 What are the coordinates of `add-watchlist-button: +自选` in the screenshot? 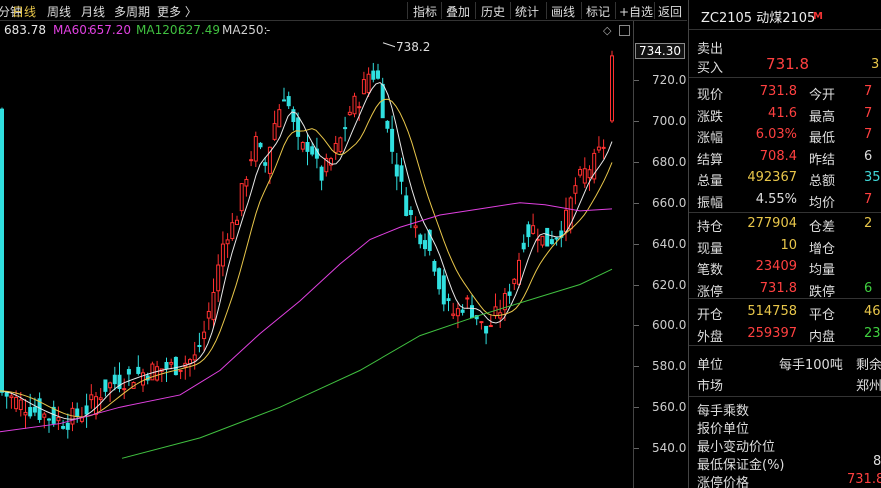 It's located at (636, 11).